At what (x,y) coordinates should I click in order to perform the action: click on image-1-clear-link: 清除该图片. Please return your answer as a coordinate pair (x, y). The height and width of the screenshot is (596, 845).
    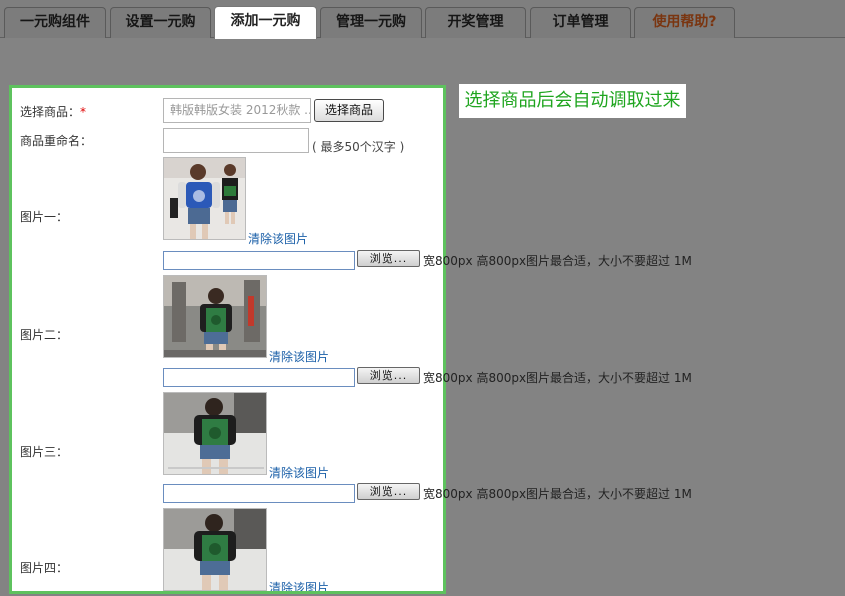
    Looking at the image, I should click on (278, 238).